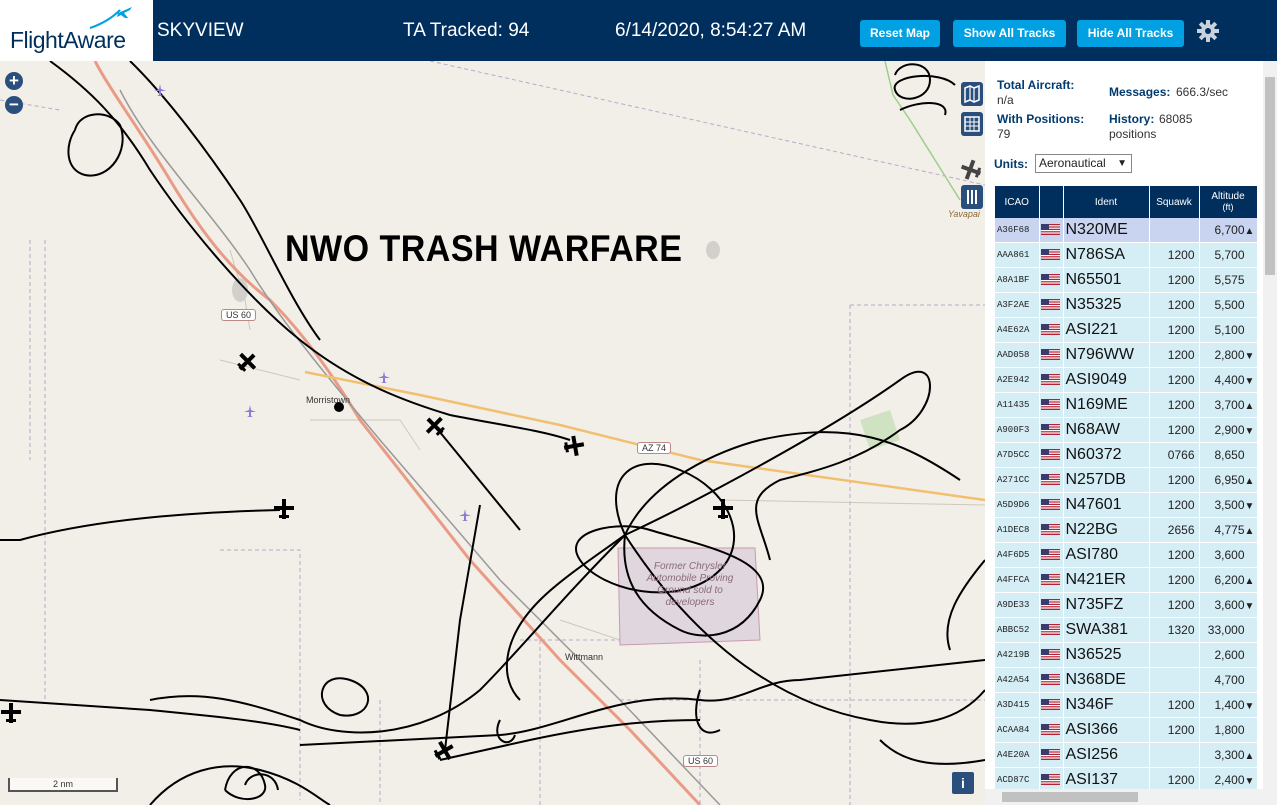  Describe the element at coordinates (1106, 580) in the screenshot. I see `ident-cell: N421ER` at that location.